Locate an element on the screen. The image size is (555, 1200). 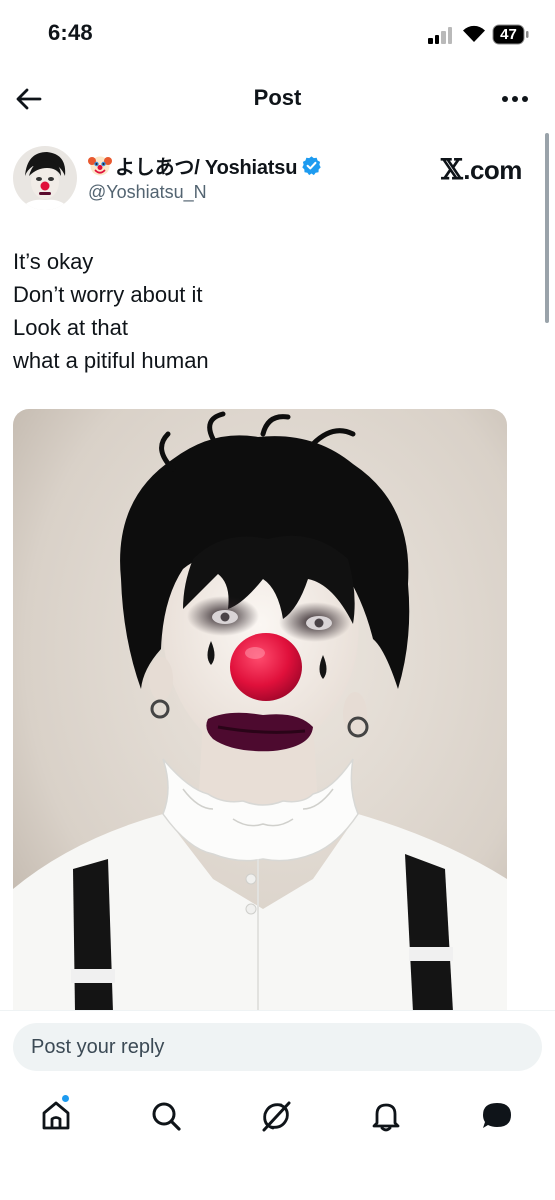
battery-icon: 47 is located at coordinates (510, 34).